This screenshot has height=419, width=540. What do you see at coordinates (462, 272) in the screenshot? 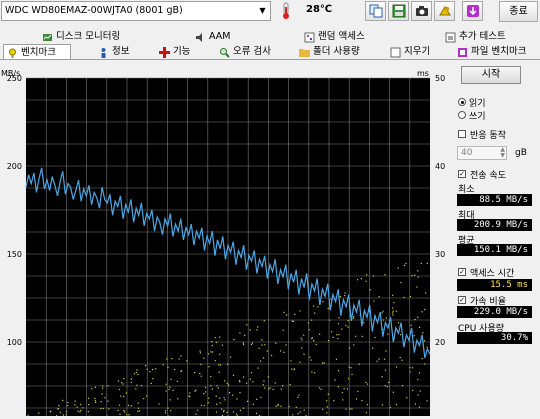
I see `access-time-checkbox: ✓` at bounding box center [462, 272].